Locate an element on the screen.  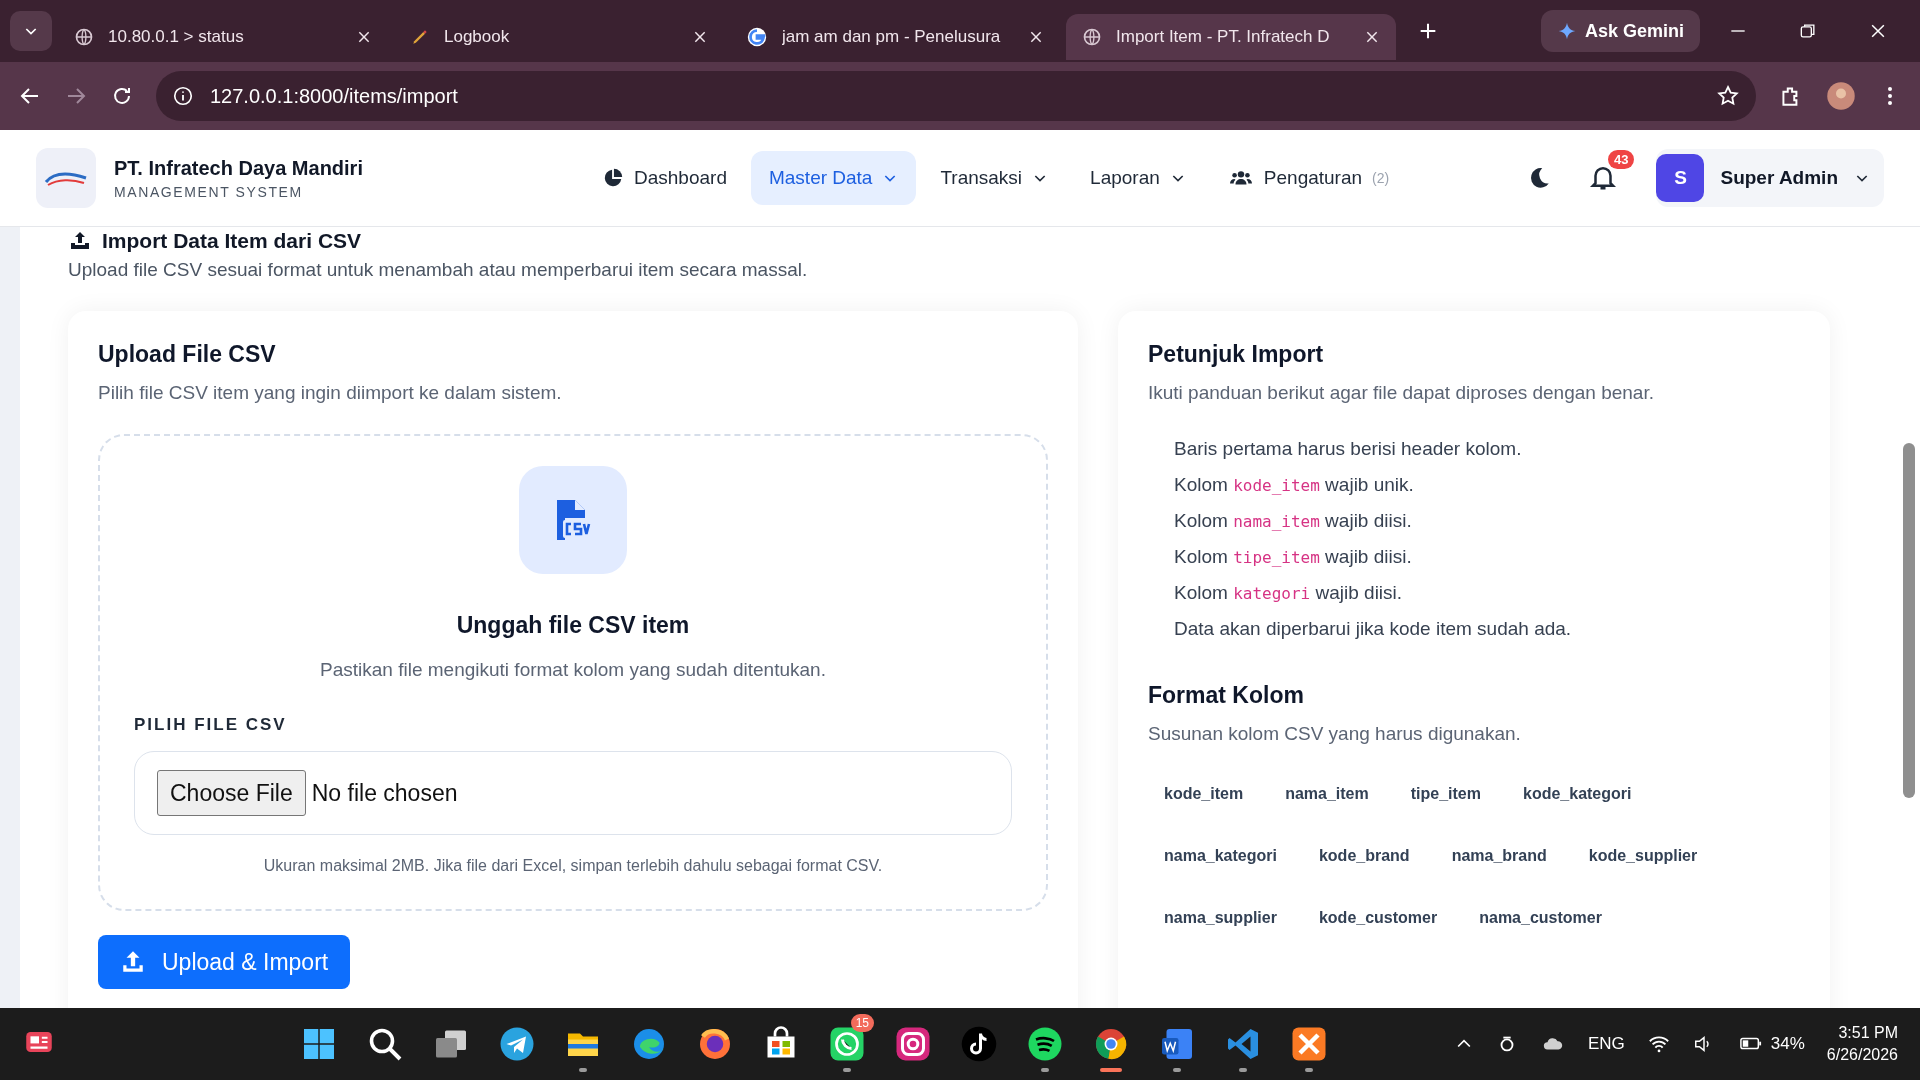
notification-badge: 15 is located at coordinates (862, 1023).